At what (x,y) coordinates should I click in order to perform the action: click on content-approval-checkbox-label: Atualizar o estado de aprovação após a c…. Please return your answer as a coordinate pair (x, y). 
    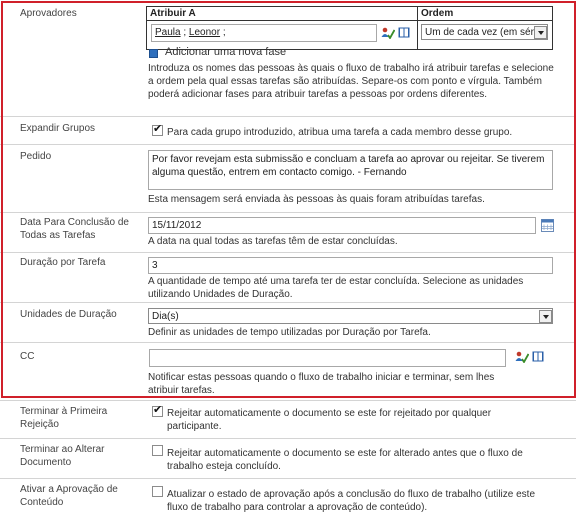
    Looking at the image, I should click on (351, 501).